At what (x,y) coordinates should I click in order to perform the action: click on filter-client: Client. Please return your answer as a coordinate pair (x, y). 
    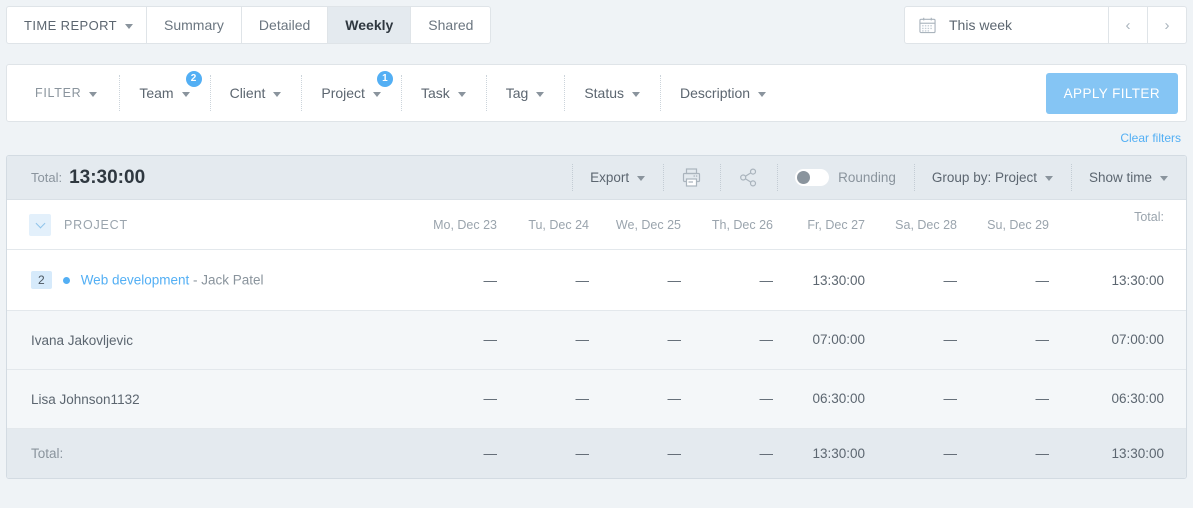
    Looking at the image, I should click on (255, 93).